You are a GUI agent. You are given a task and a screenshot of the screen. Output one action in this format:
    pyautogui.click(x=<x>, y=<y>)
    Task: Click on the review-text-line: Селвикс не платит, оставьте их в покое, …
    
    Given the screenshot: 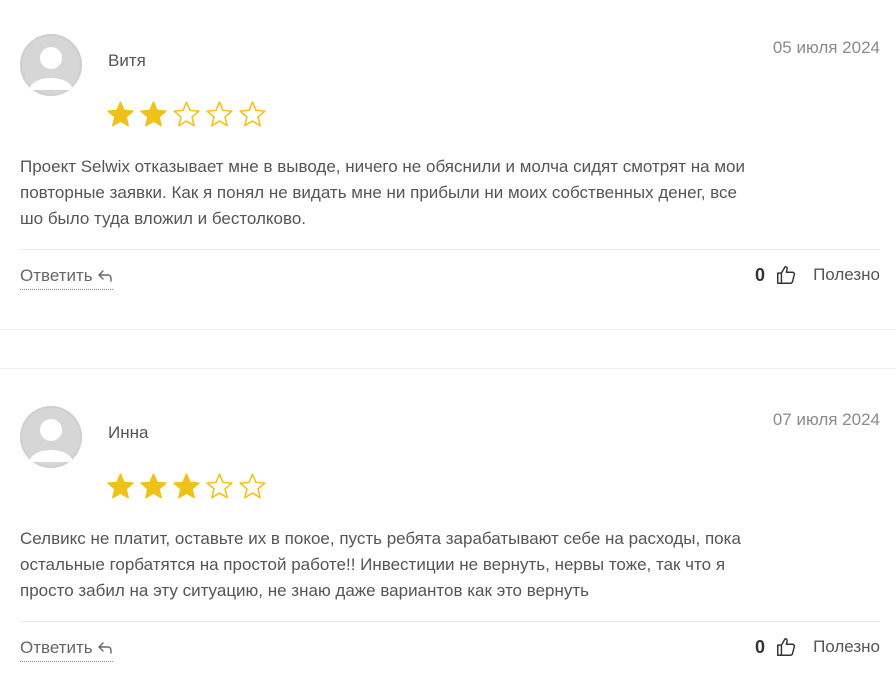 What is the action you would take?
    pyautogui.click(x=380, y=538)
    